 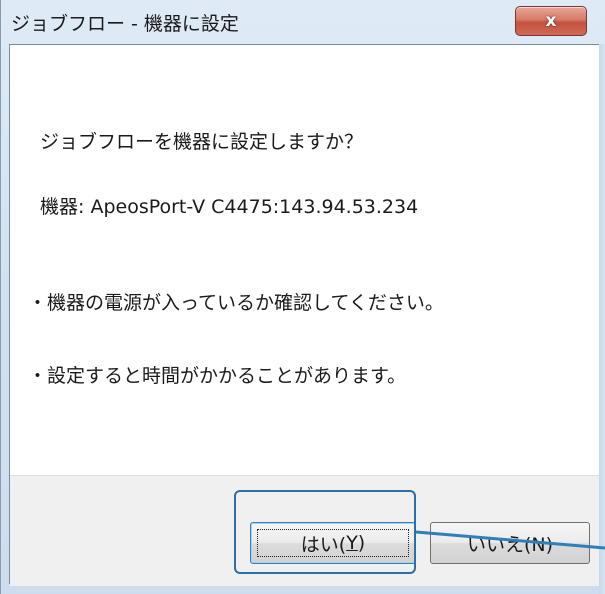 What do you see at coordinates (303, 22) in the screenshot?
I see `title-bar: ジョブフロー - 機器に設定 x` at bounding box center [303, 22].